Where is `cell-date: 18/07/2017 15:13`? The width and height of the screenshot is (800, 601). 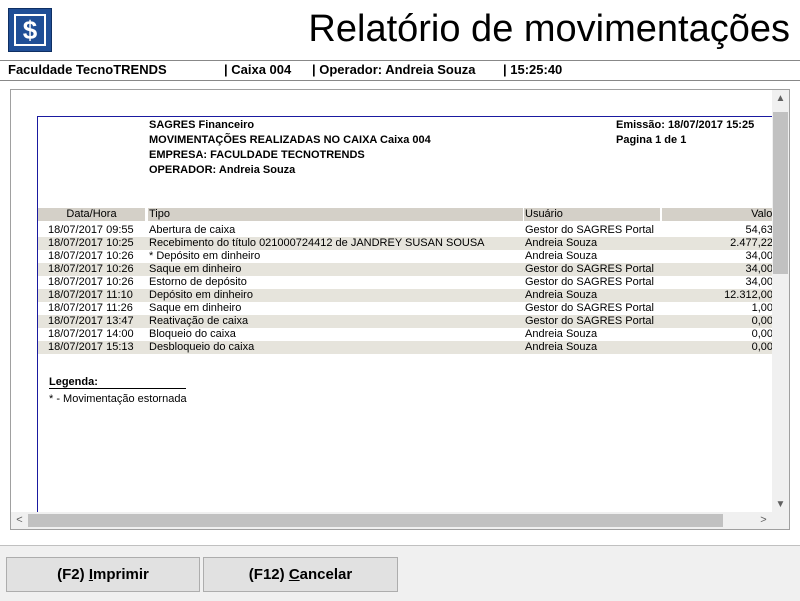 cell-date: 18/07/2017 15:13 is located at coordinates (91, 347).